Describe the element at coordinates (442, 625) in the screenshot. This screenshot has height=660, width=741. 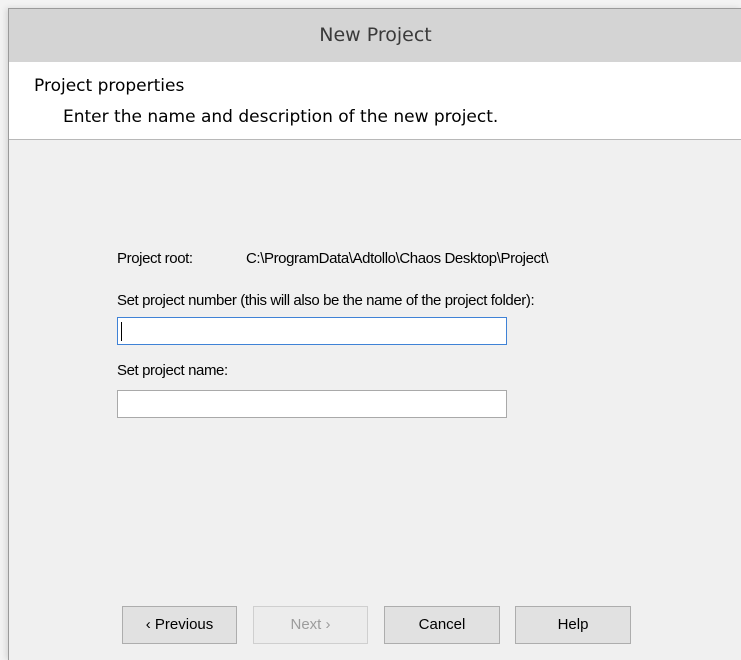
I see `cancel-button: Cancel` at that location.